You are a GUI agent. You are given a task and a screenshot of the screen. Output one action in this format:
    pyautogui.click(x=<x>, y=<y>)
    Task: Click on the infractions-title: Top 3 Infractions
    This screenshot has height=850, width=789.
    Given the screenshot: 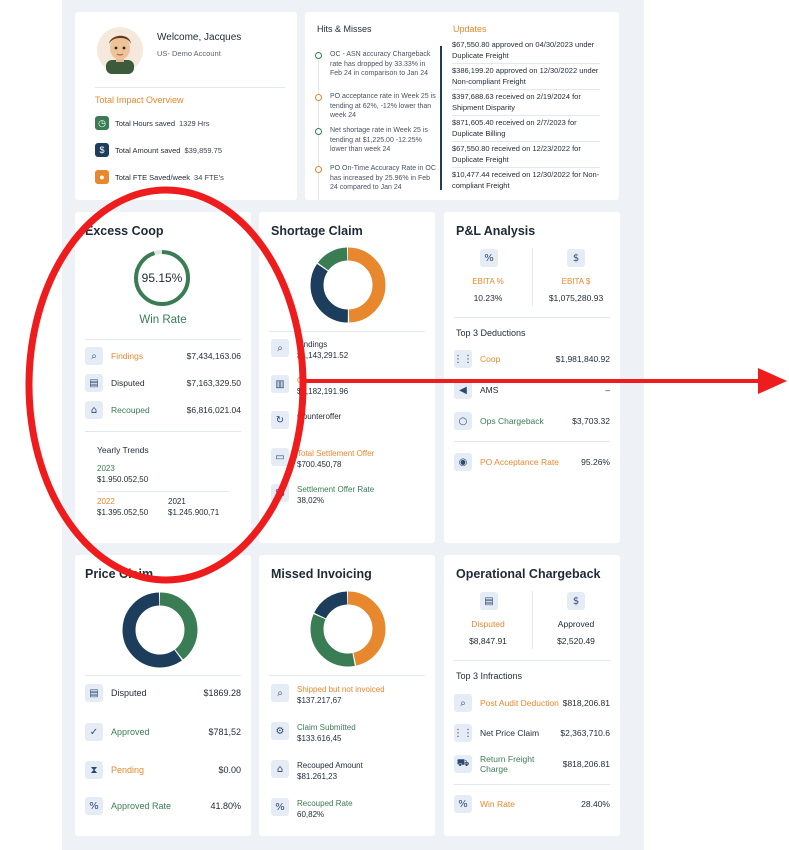 What is the action you would take?
    pyautogui.click(x=489, y=676)
    